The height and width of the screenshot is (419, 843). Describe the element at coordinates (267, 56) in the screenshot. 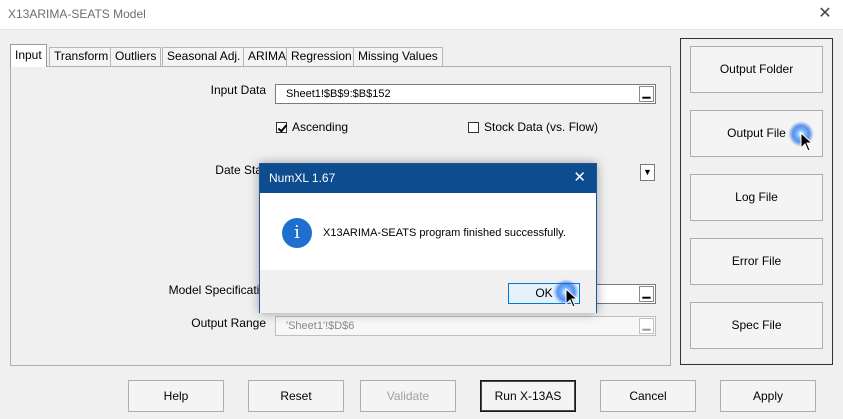

I see `tab-arima: ARIMA` at that location.